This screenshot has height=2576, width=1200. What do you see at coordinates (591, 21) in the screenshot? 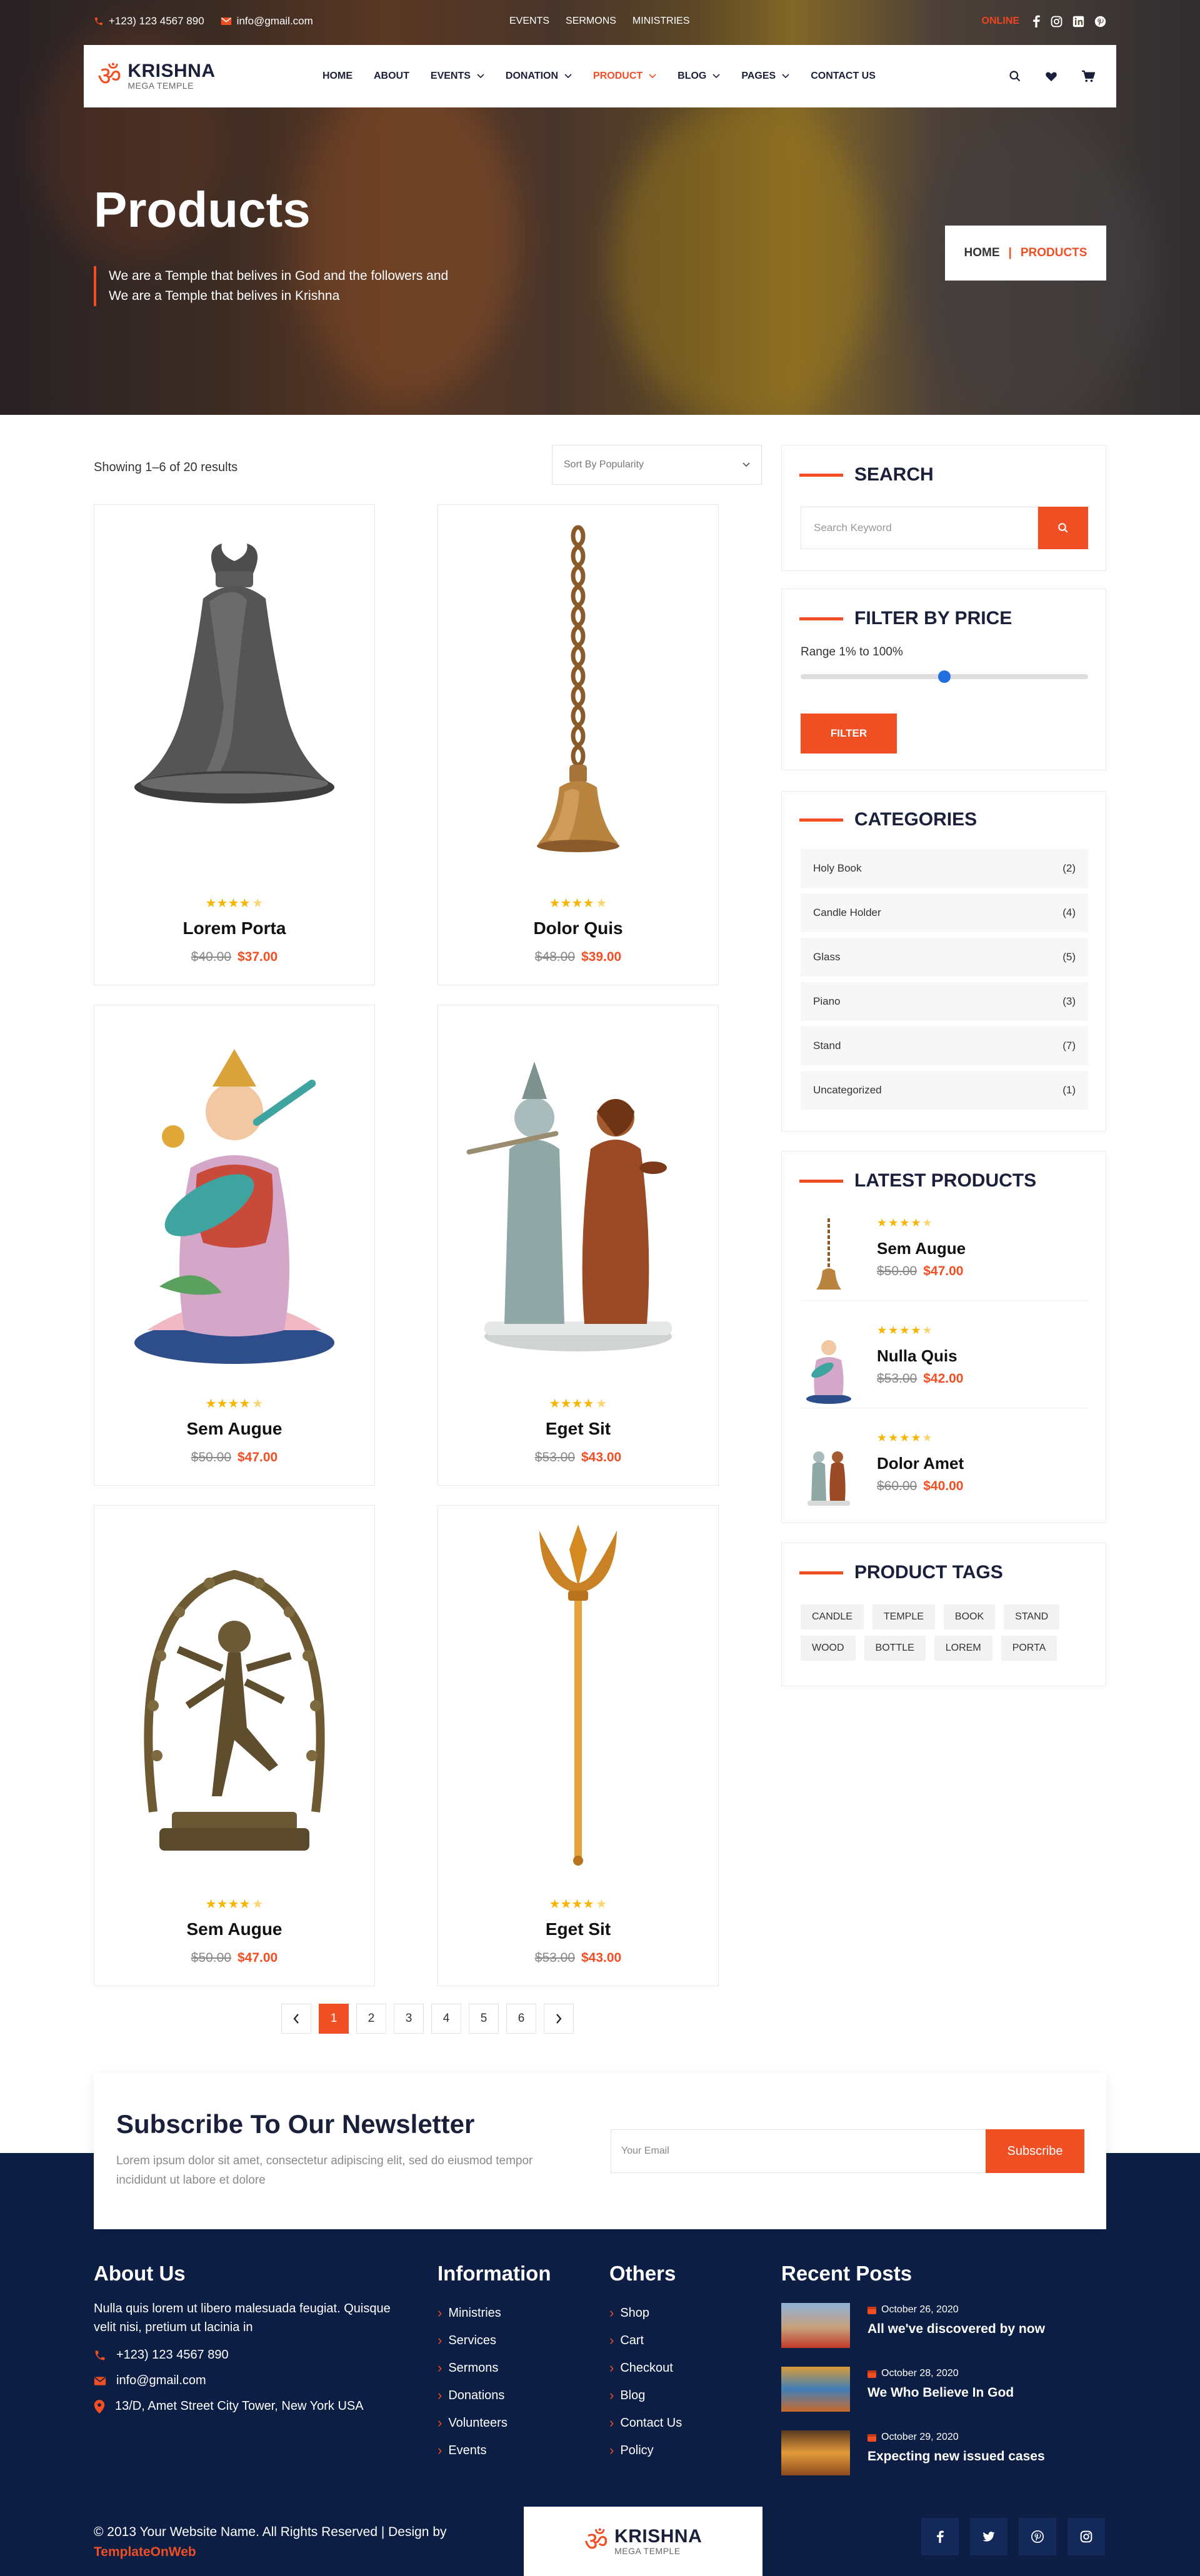
I see `topbar-link-sermons: SERMONS` at bounding box center [591, 21].